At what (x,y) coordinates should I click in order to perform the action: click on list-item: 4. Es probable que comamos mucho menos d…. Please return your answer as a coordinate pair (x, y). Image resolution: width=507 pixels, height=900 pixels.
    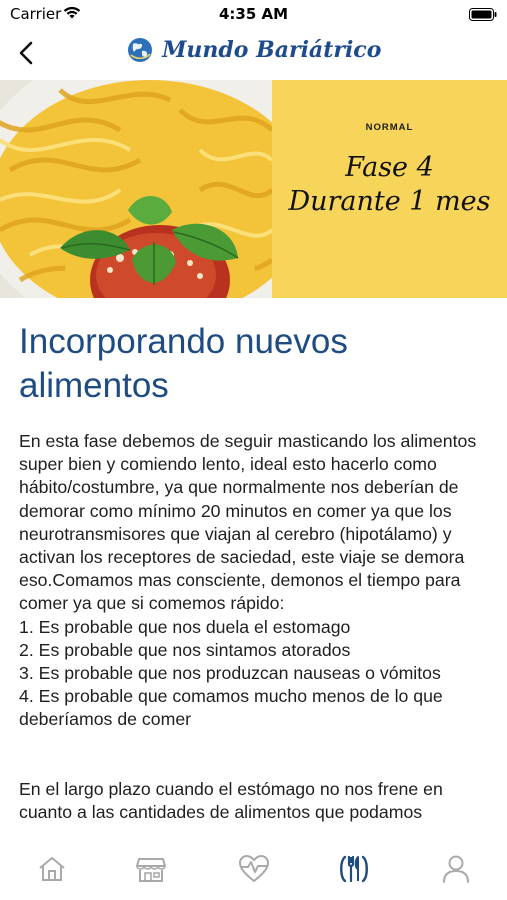
    Looking at the image, I should click on (231, 708).